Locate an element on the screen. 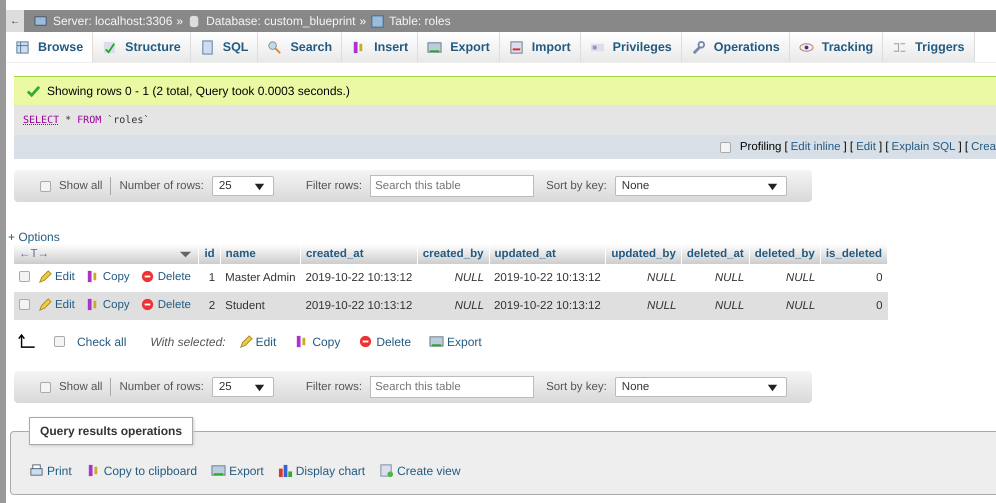  operation-link: Copy to clipboard is located at coordinates (142, 470).